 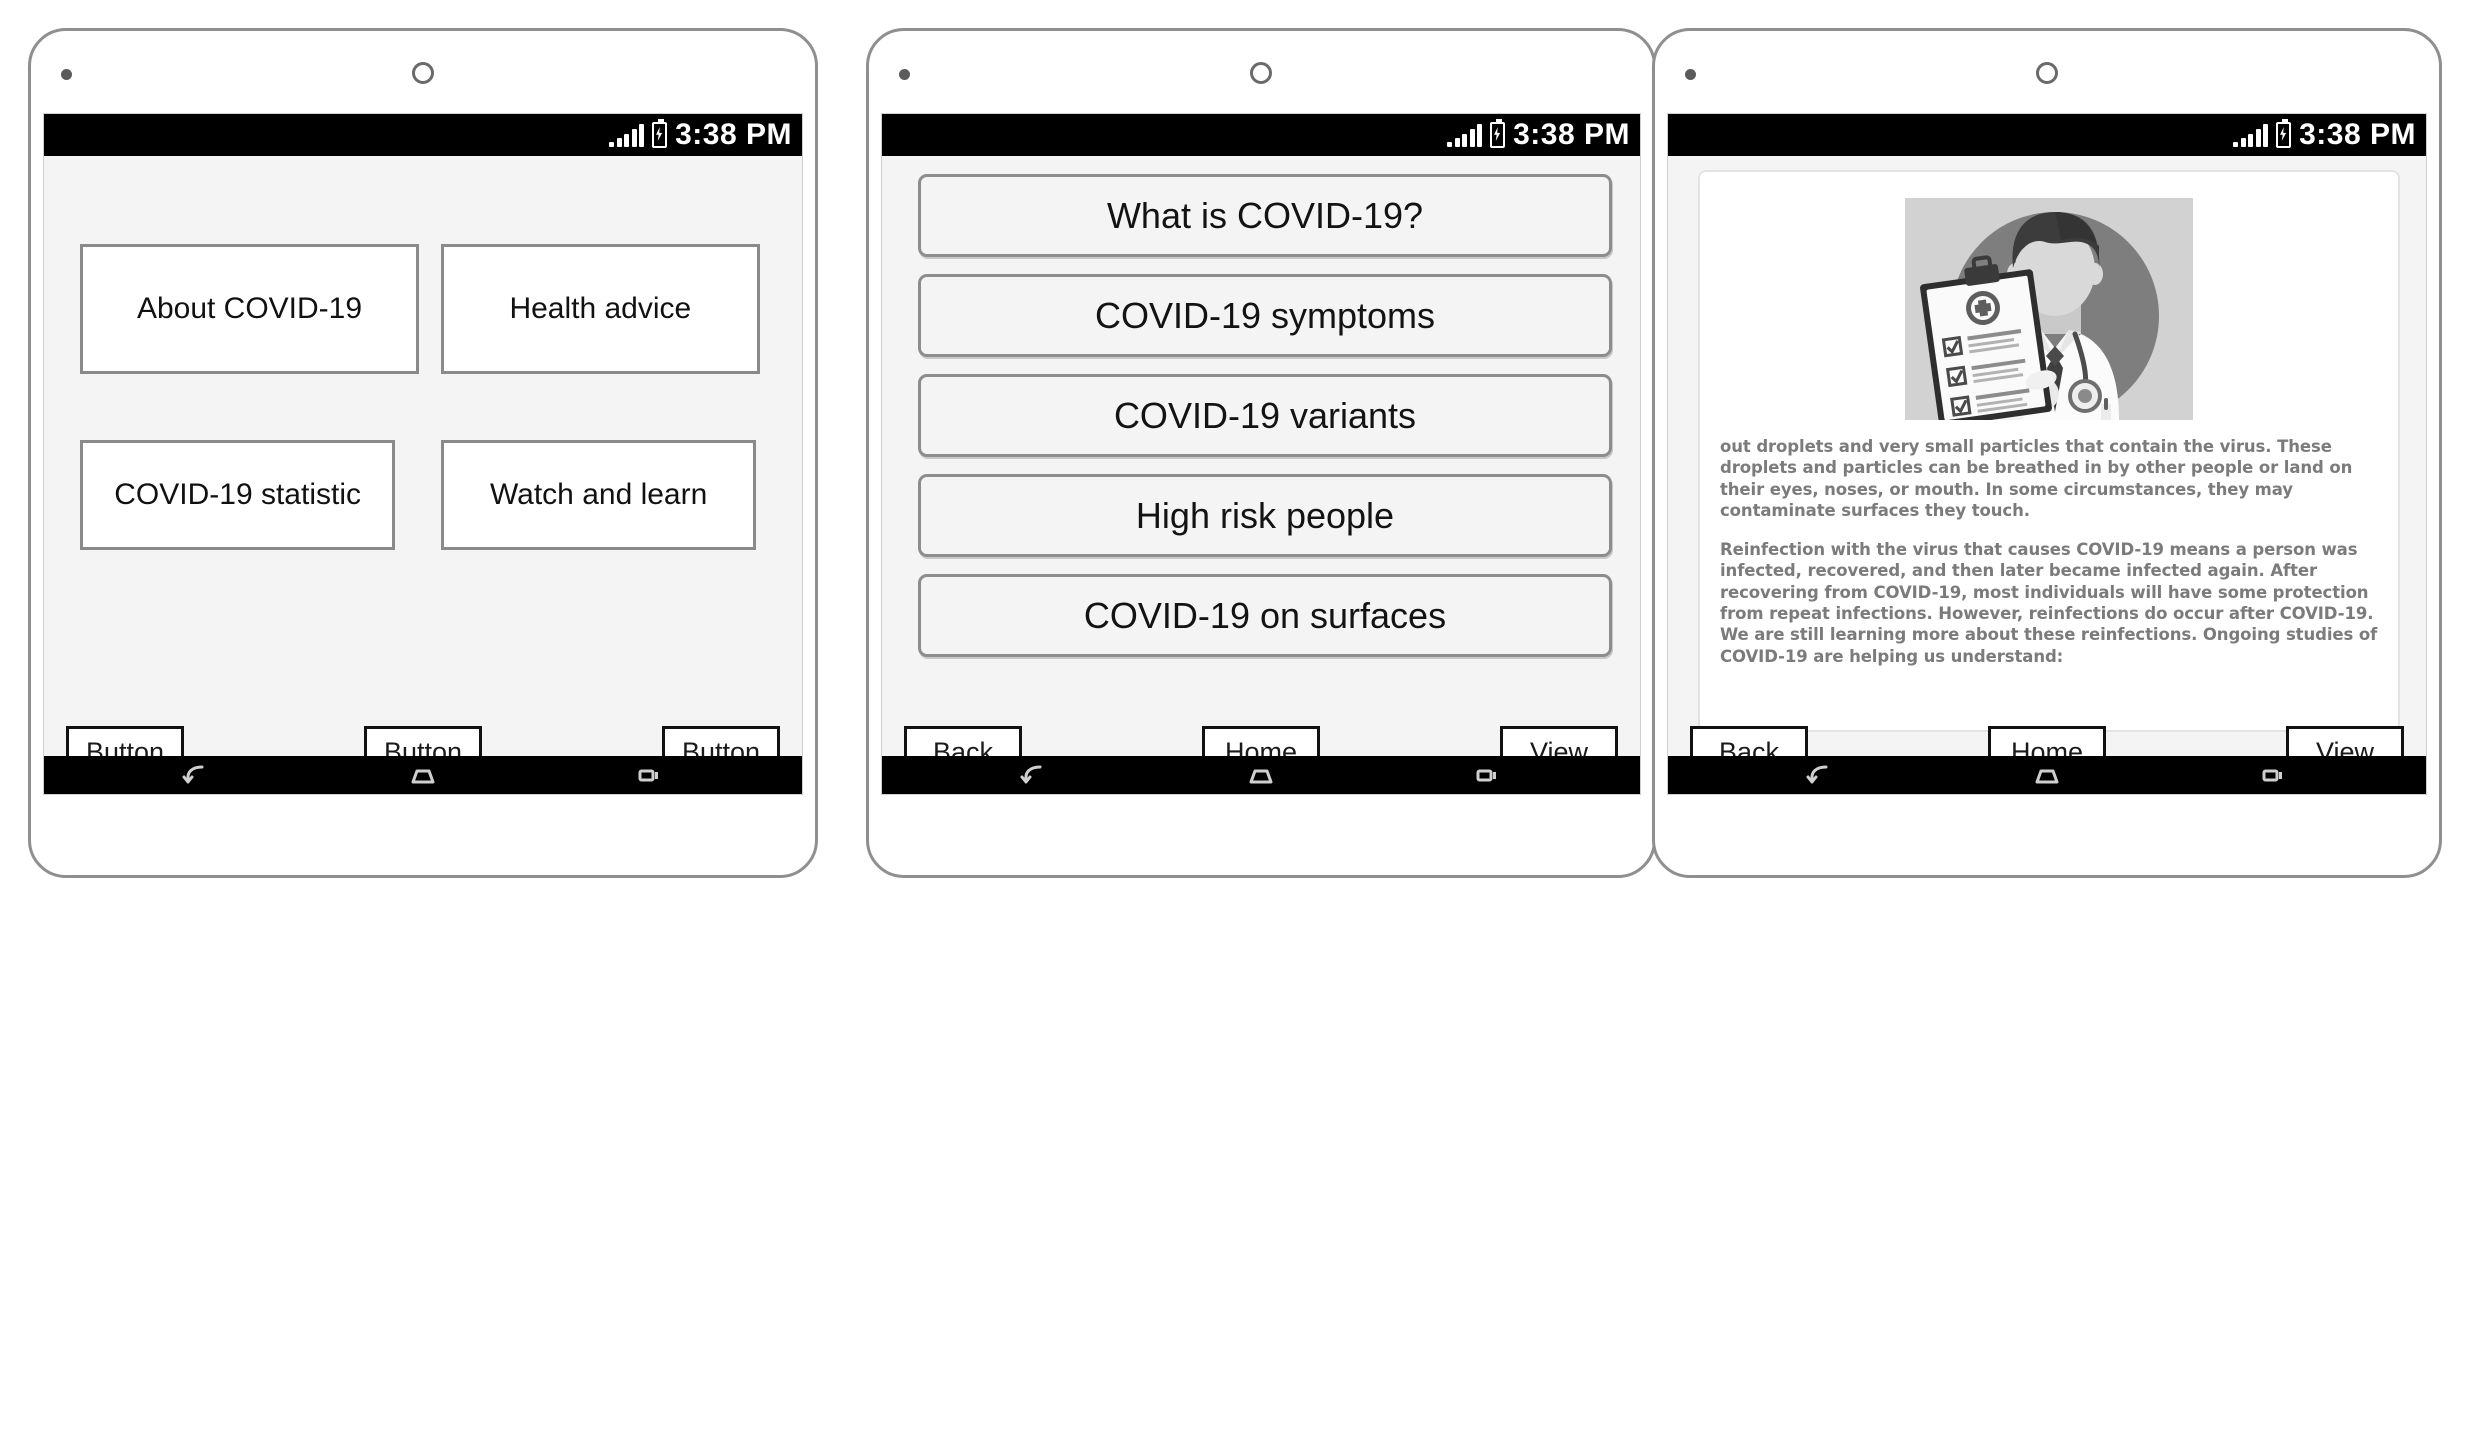 I want to click on footer-button-row: Button Button Button, so click(x=423, y=741).